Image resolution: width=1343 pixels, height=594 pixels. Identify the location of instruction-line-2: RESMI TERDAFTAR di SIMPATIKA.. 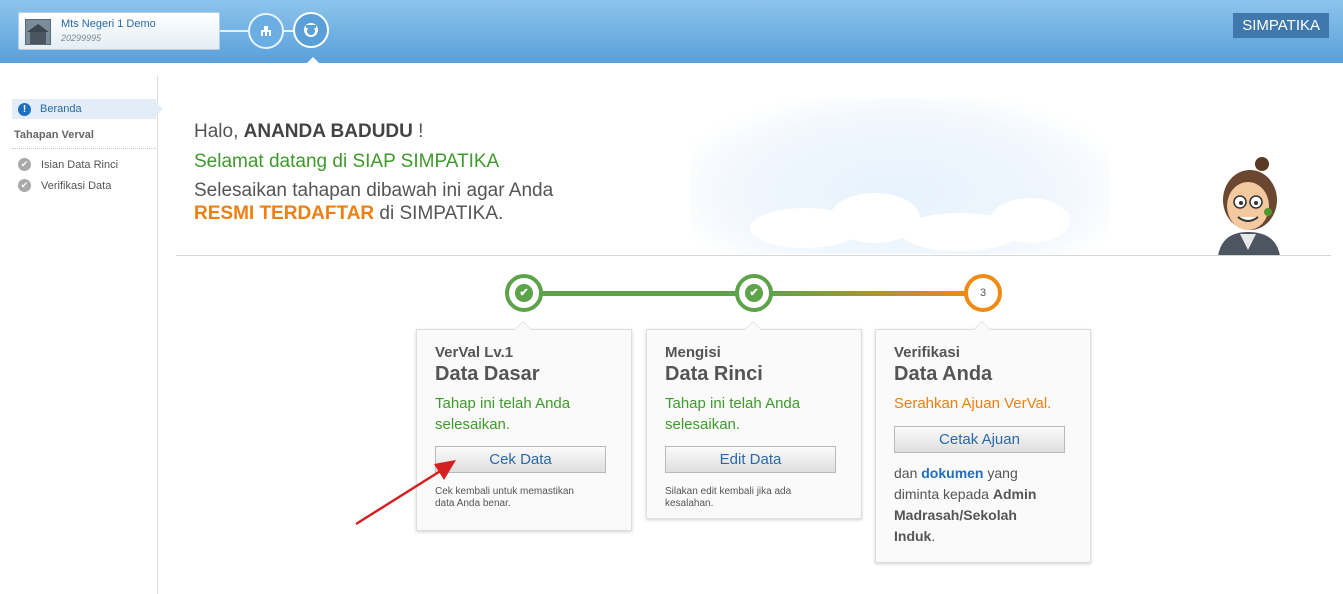
(349, 213).